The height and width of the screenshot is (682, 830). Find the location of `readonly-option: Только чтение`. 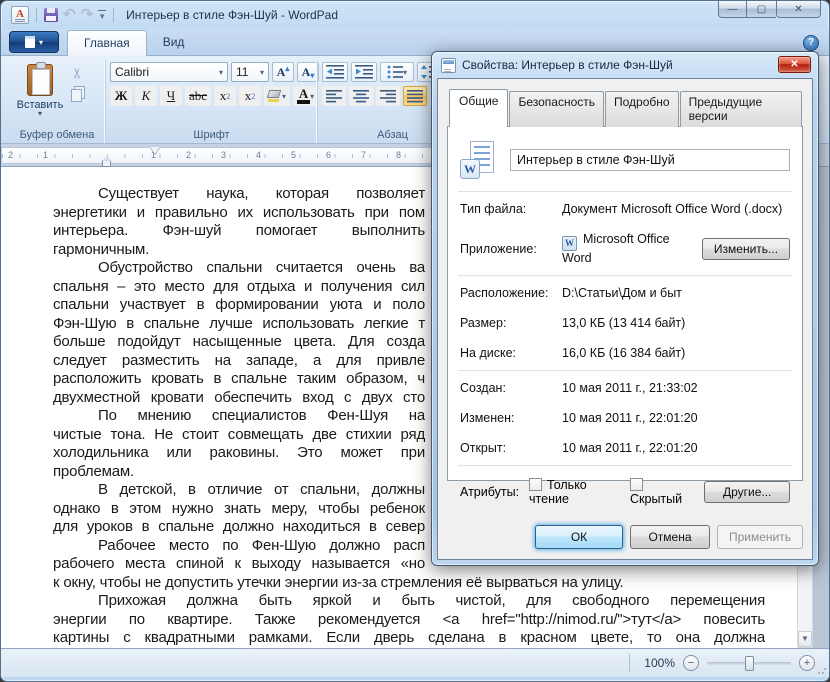

readonly-option: Только чтение is located at coordinates (572, 492).